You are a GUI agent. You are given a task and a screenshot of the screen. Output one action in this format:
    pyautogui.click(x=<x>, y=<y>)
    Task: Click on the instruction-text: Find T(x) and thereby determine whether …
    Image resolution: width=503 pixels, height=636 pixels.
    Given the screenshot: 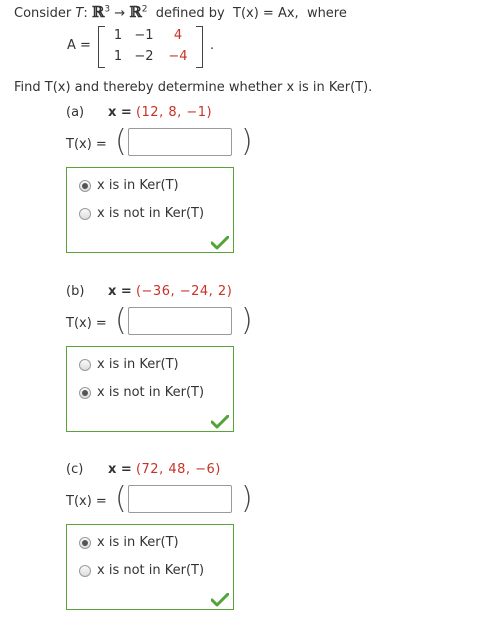 What is the action you would take?
    pyautogui.click(x=193, y=87)
    